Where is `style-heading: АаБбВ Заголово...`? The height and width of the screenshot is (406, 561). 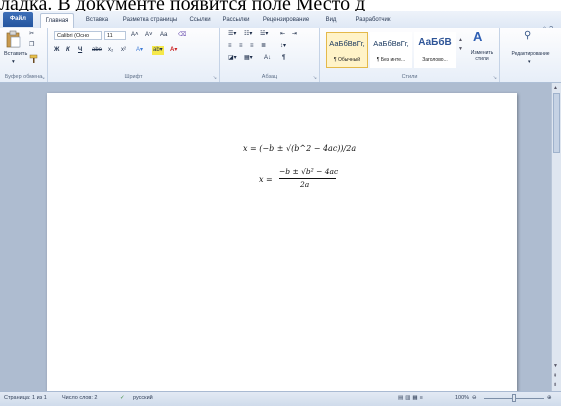 style-heading: АаБбВ Заголово... is located at coordinates (435, 50).